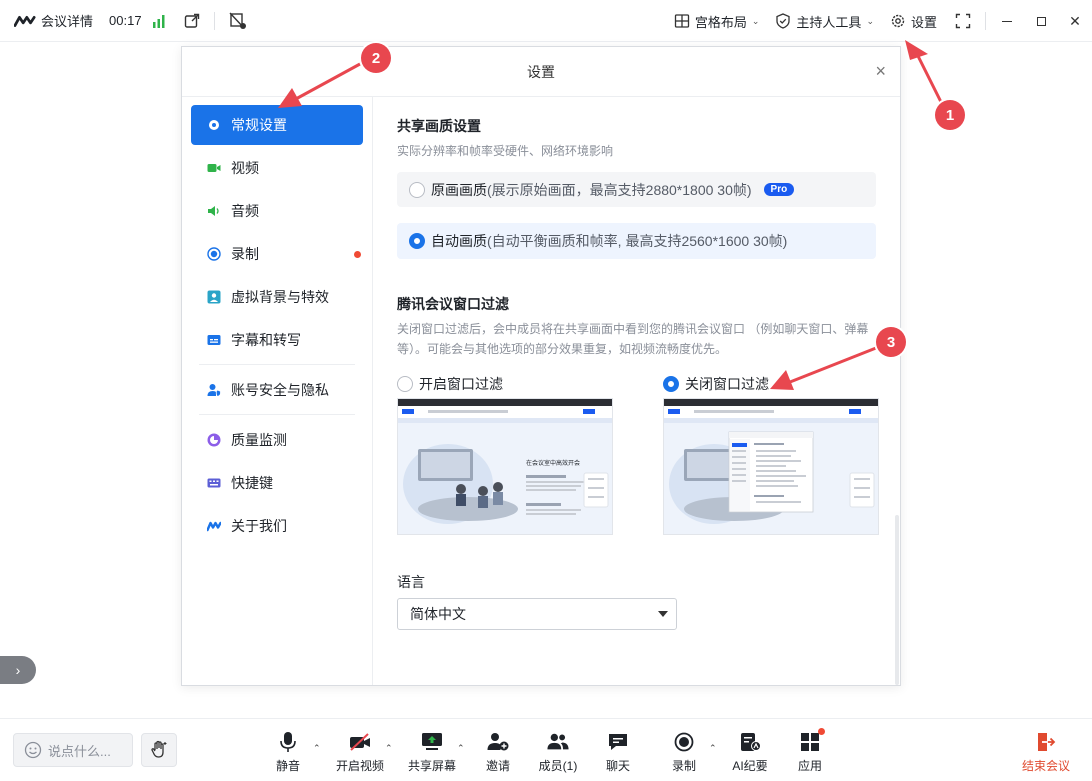 This screenshot has width=1092, height=781. Describe the element at coordinates (537, 614) in the screenshot. I see `language-select: 简体中文` at that location.